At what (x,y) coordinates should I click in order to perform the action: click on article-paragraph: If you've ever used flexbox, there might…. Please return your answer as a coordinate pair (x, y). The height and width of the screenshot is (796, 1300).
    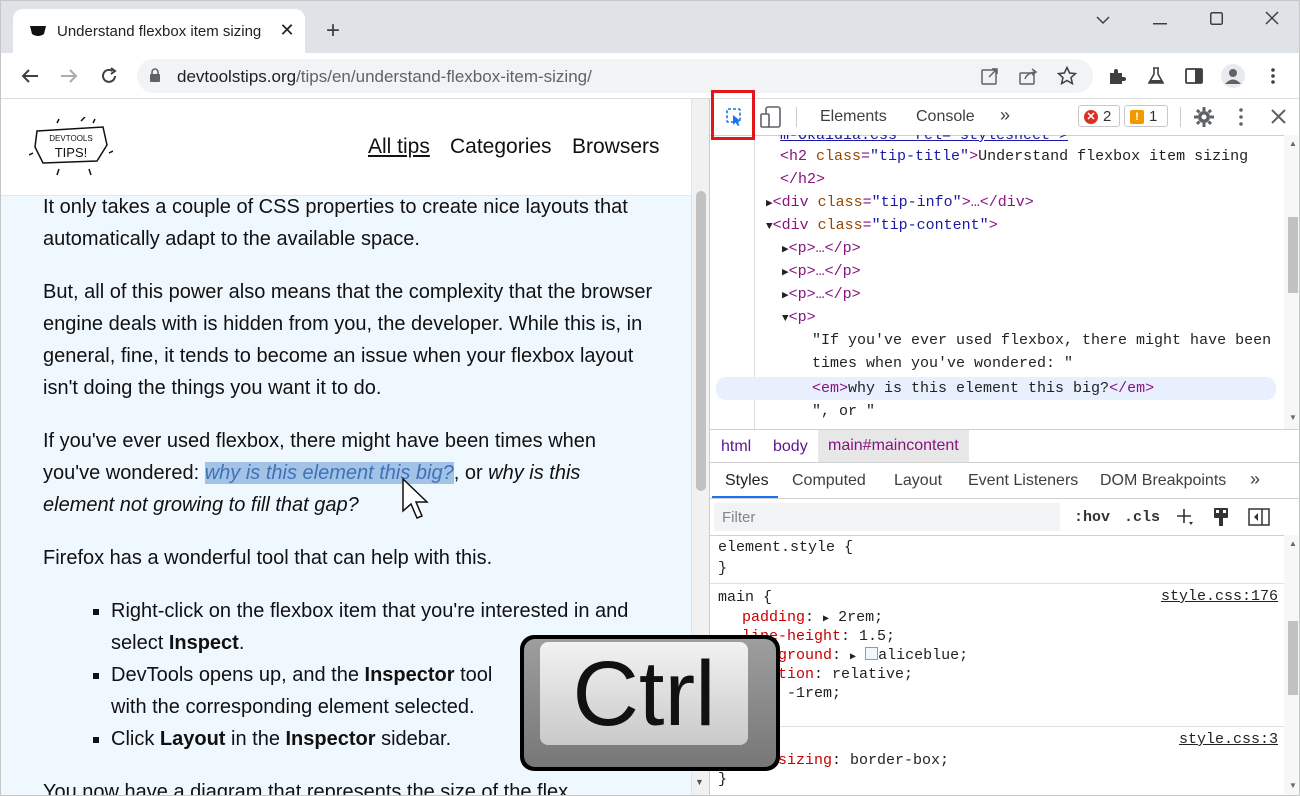
    Looking at the image, I should click on (320, 473).